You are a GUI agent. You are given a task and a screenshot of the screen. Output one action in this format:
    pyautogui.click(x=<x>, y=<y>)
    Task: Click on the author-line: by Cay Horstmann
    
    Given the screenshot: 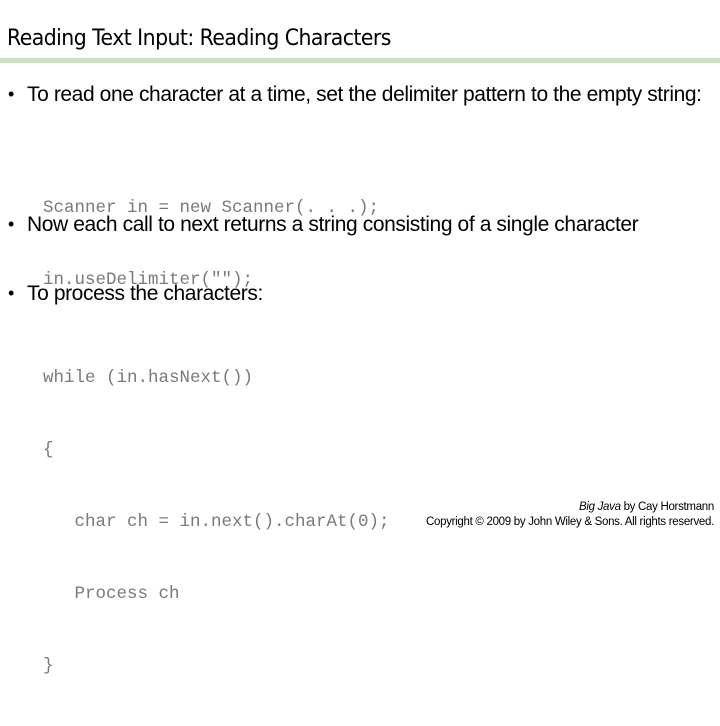 What is the action you would take?
    pyautogui.click(x=667, y=507)
    